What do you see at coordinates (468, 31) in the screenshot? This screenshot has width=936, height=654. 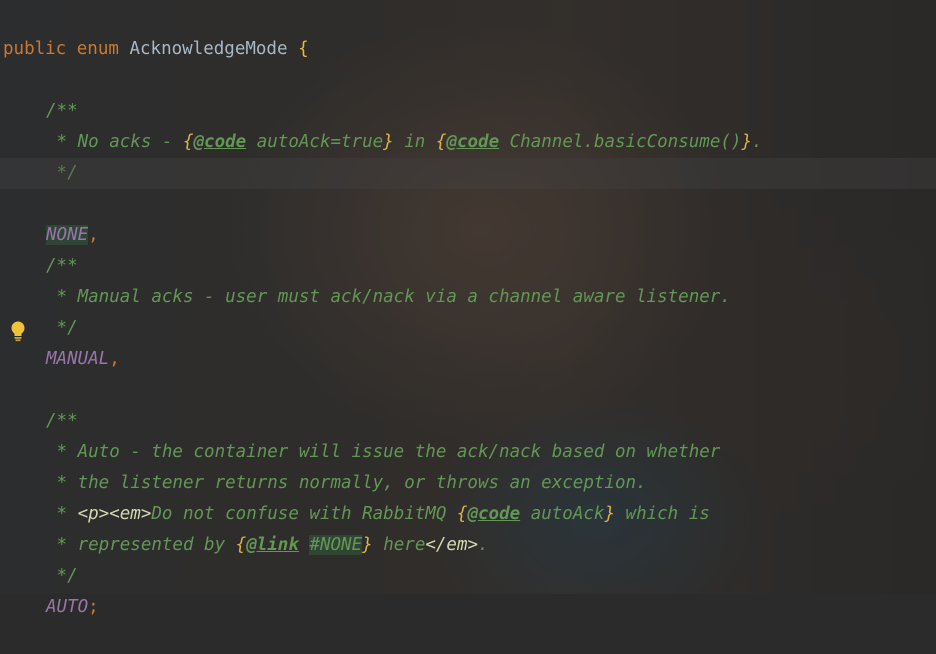 I see `enum-declaration-line: public enum AcknowledgeMode {` at bounding box center [468, 31].